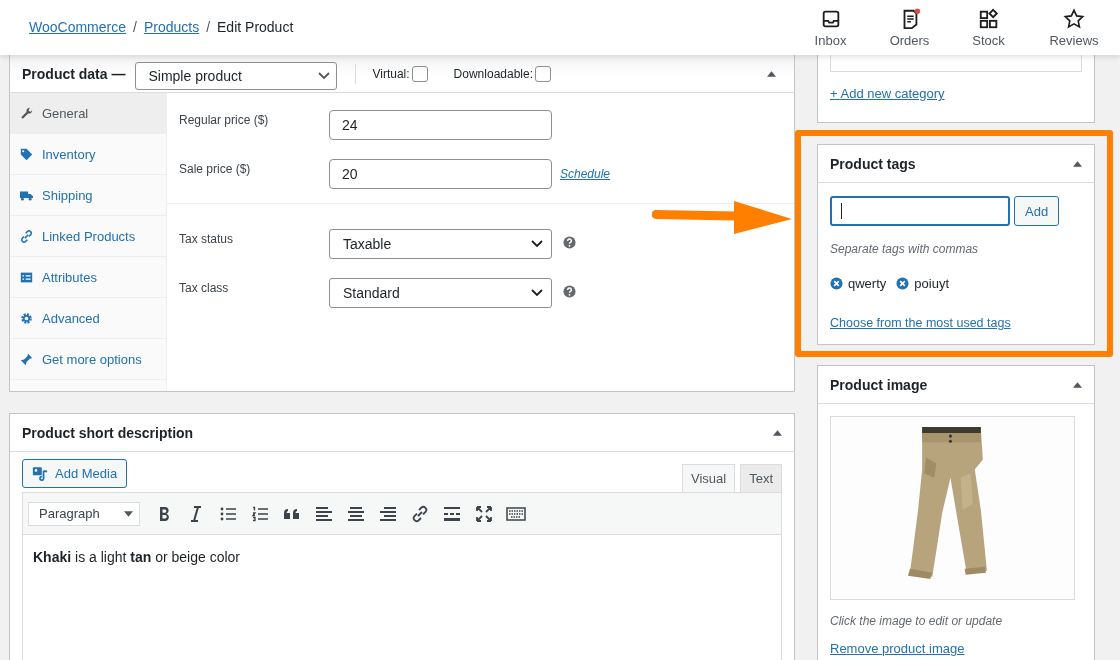  I want to click on add-button: Add, so click(1037, 211).